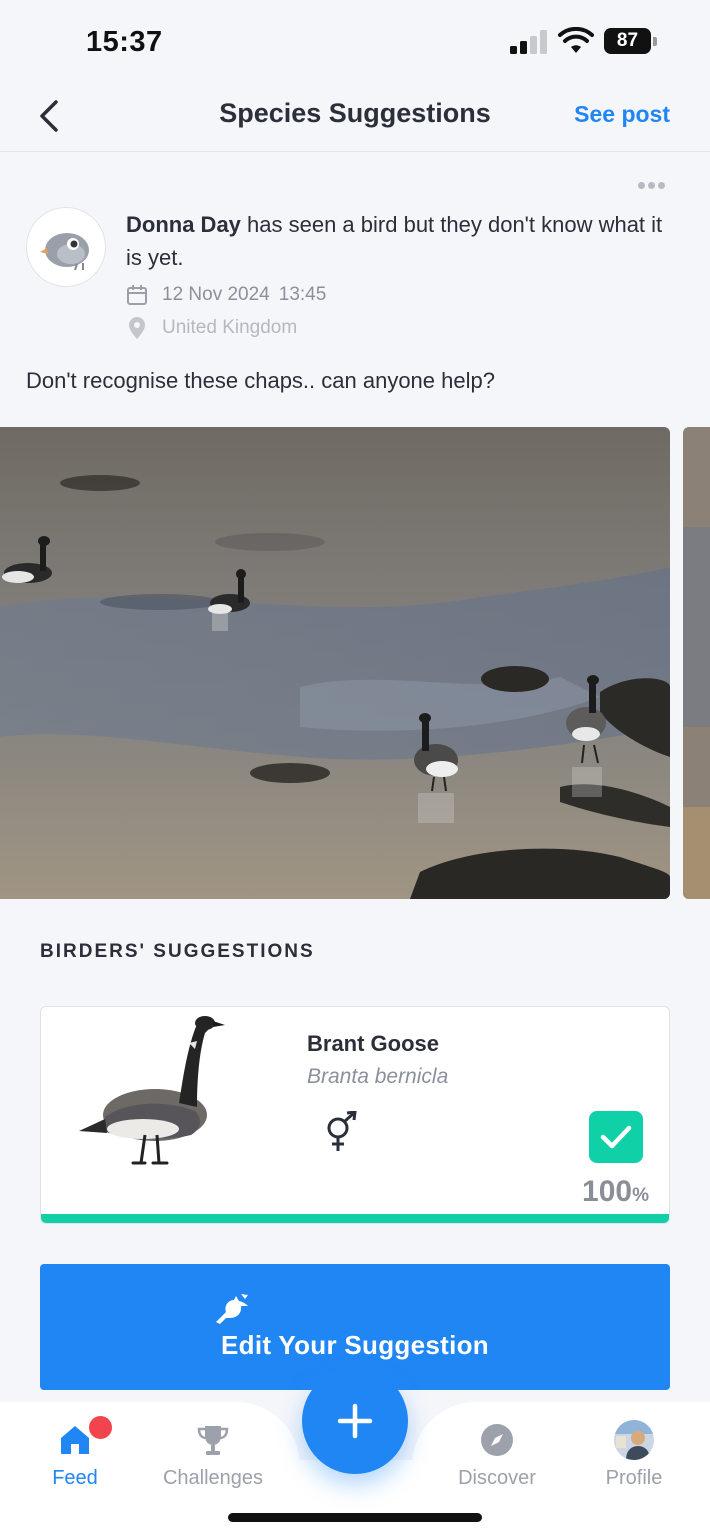 The height and width of the screenshot is (1536, 710). I want to click on tab-label: Challenges, so click(213, 1478).